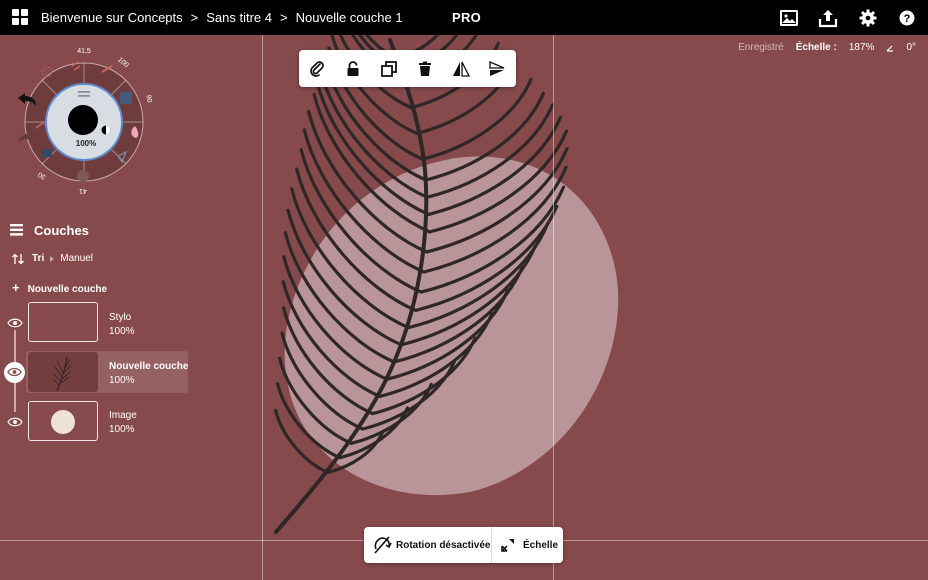 The height and width of the screenshot is (580, 928). What do you see at coordinates (27, 100) in the screenshot?
I see `undo-icon` at bounding box center [27, 100].